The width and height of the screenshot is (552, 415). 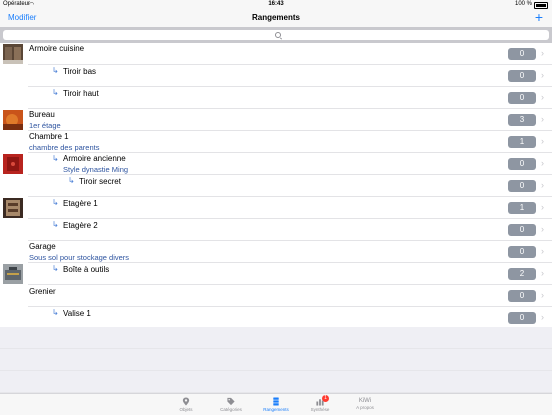 I want to click on battery-icon, so click(x=541, y=5).